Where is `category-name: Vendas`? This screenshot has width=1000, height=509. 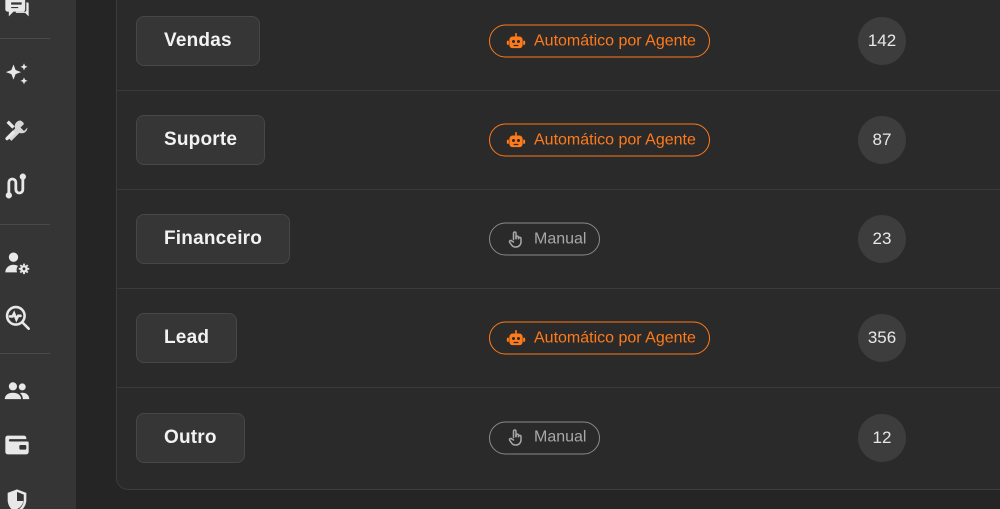
category-name: Vendas is located at coordinates (198, 41).